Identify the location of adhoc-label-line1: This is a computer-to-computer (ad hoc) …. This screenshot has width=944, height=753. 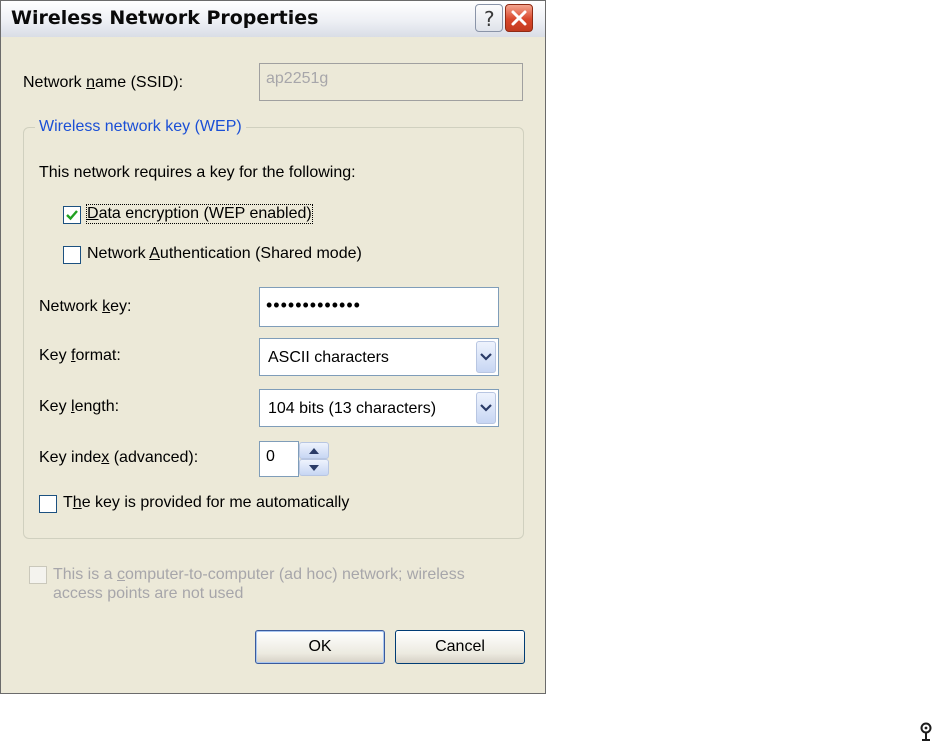
(259, 574).